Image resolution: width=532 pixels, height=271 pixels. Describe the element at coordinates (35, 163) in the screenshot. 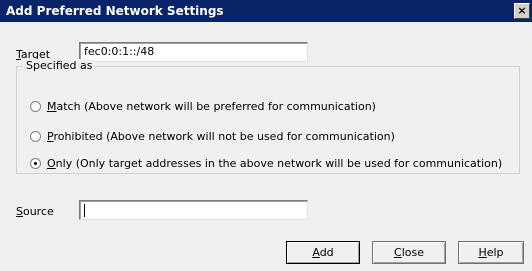

I see `radio-only-button` at that location.